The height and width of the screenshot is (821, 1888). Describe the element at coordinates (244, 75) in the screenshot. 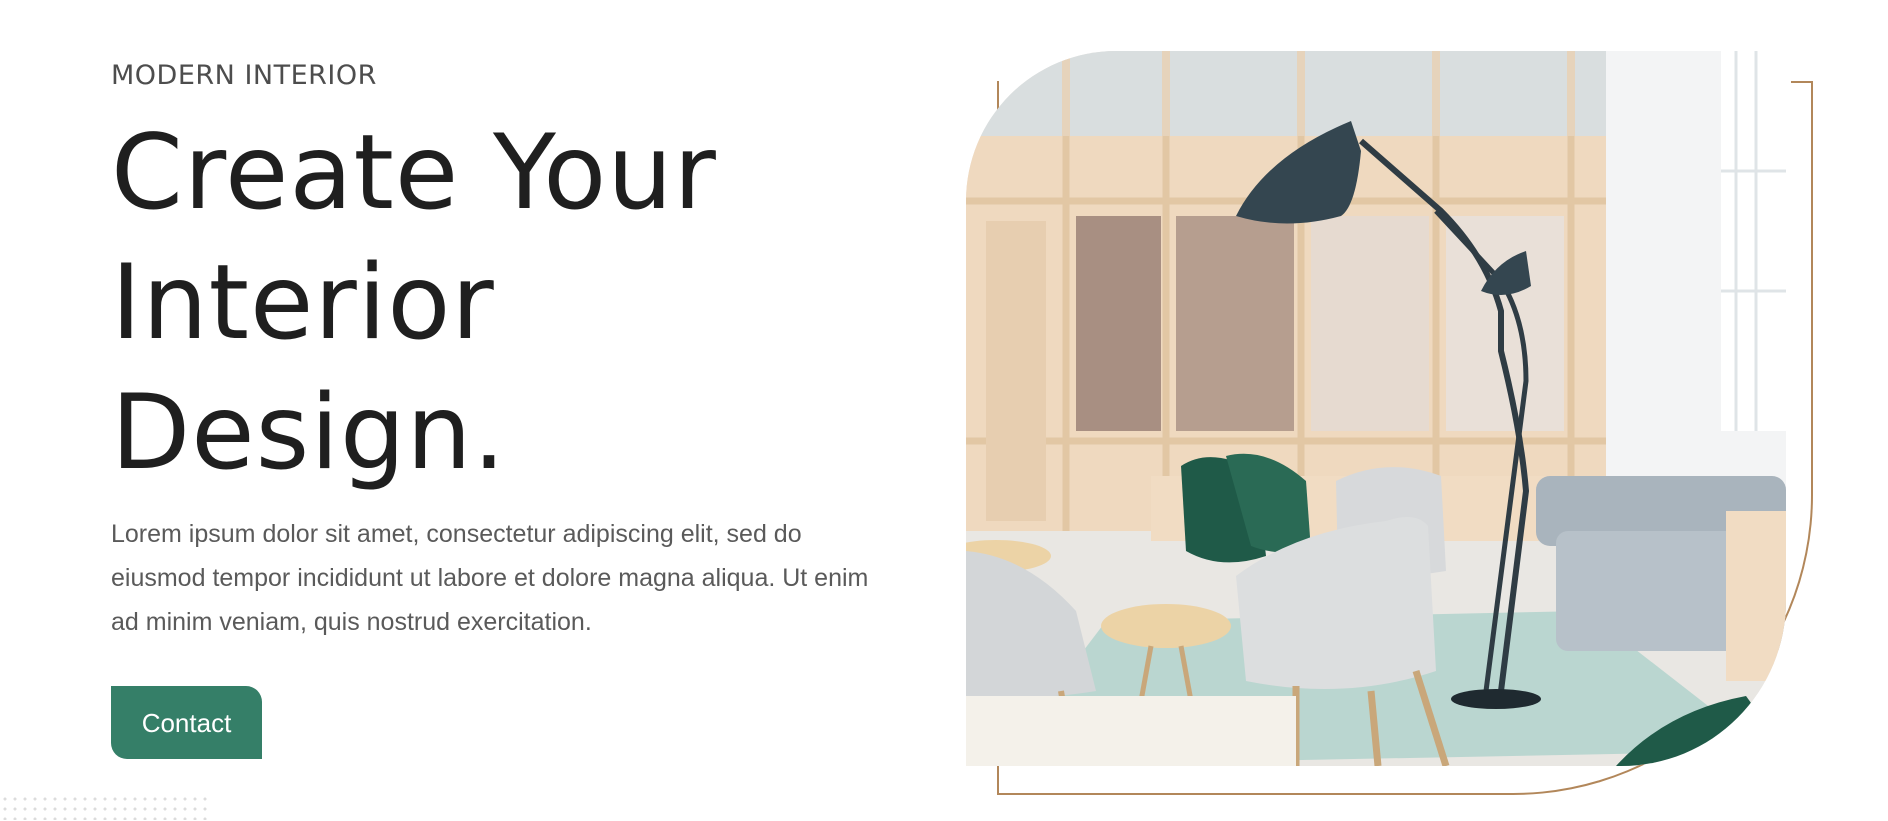

I see `eyebrow-label: MODERN INTERIOR` at that location.